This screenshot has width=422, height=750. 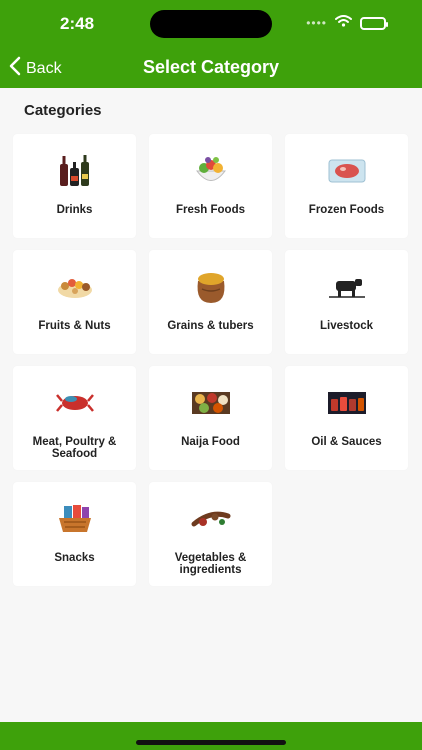 What do you see at coordinates (211, 519) in the screenshot?
I see `spices-icon` at bounding box center [211, 519].